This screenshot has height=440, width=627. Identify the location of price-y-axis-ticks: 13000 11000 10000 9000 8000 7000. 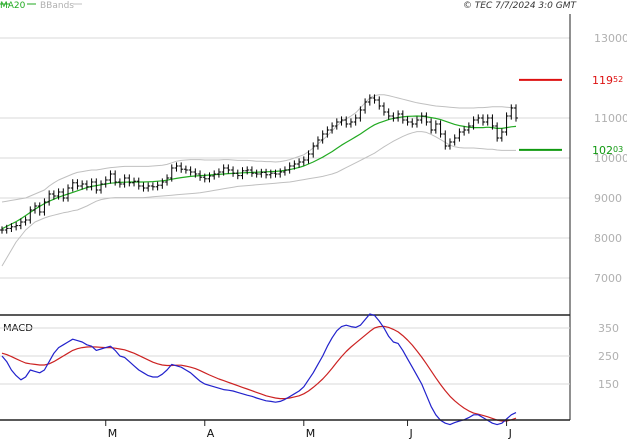
(610, 158).